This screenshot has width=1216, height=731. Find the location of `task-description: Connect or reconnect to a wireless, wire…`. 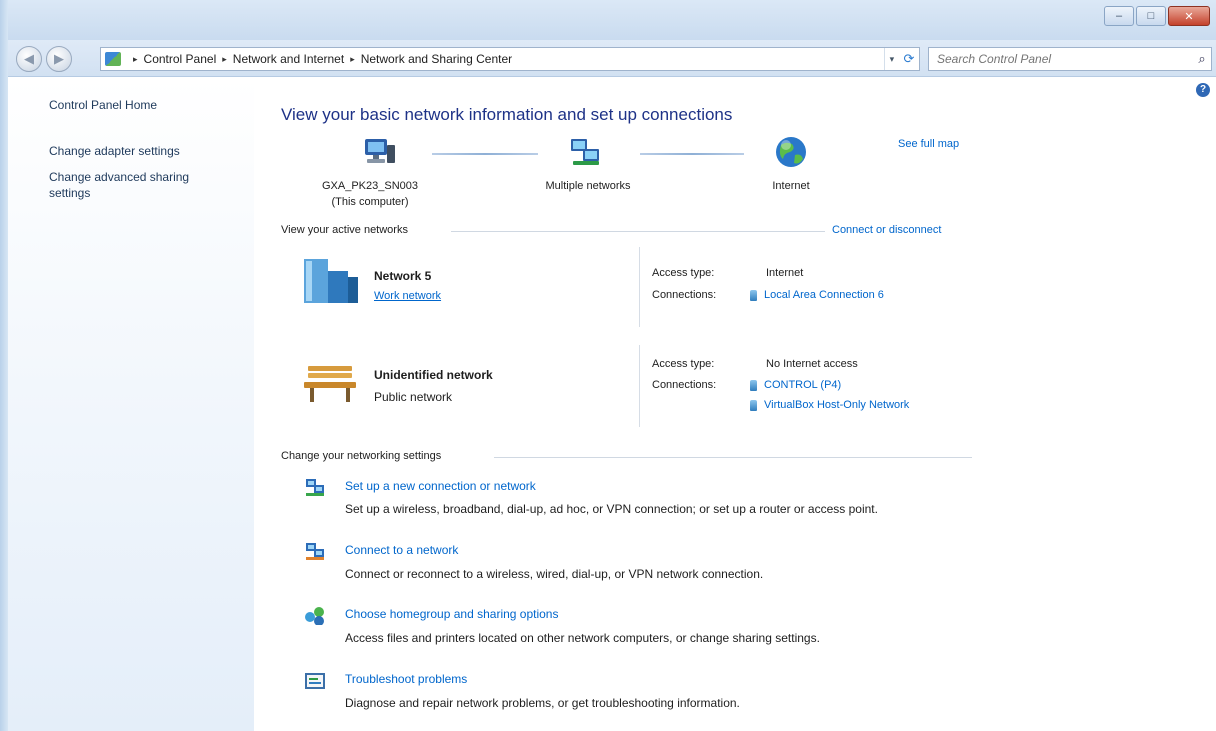

task-description: Connect or reconnect to a wireless, wire… is located at coordinates (554, 574).